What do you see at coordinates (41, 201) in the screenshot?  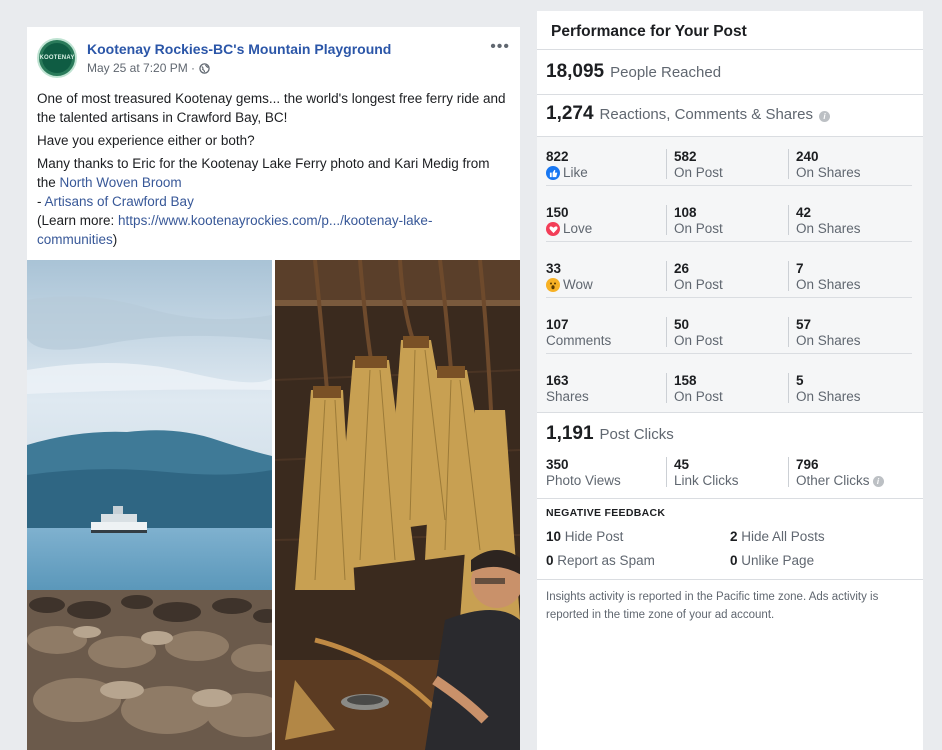 I see `dash-text: -` at bounding box center [41, 201].